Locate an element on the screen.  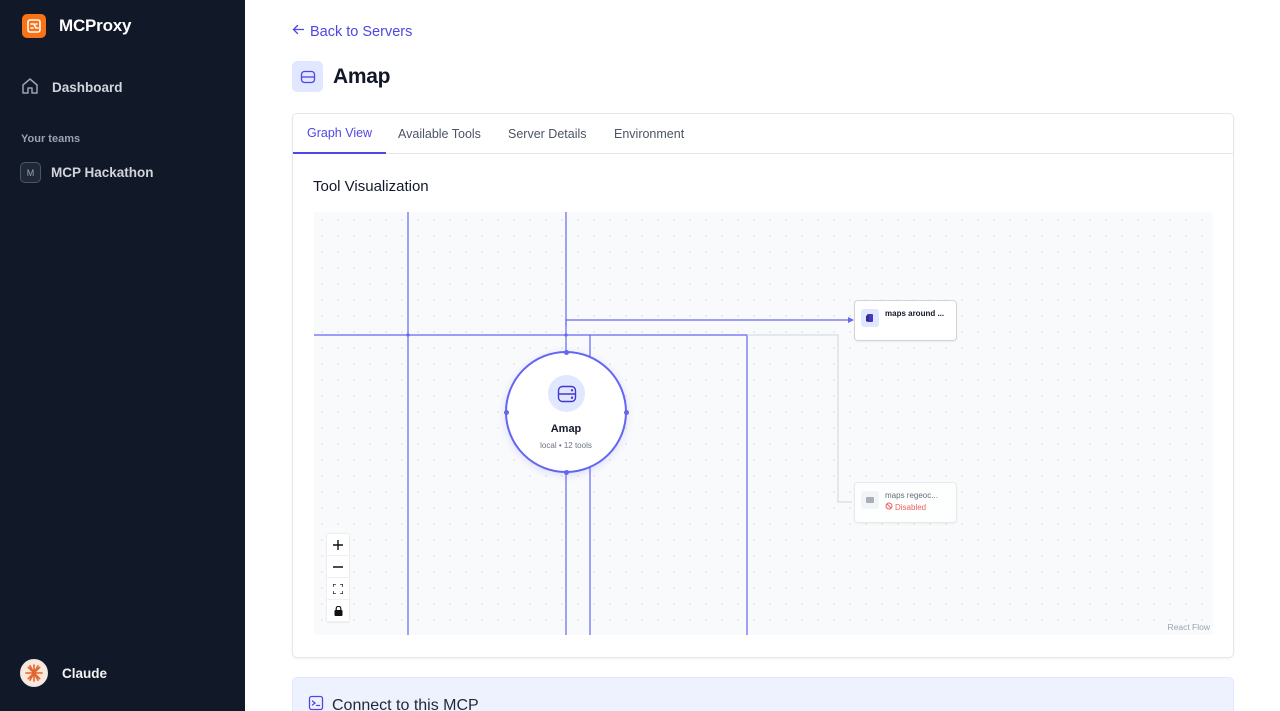
zoom-in-button is located at coordinates (338, 545).